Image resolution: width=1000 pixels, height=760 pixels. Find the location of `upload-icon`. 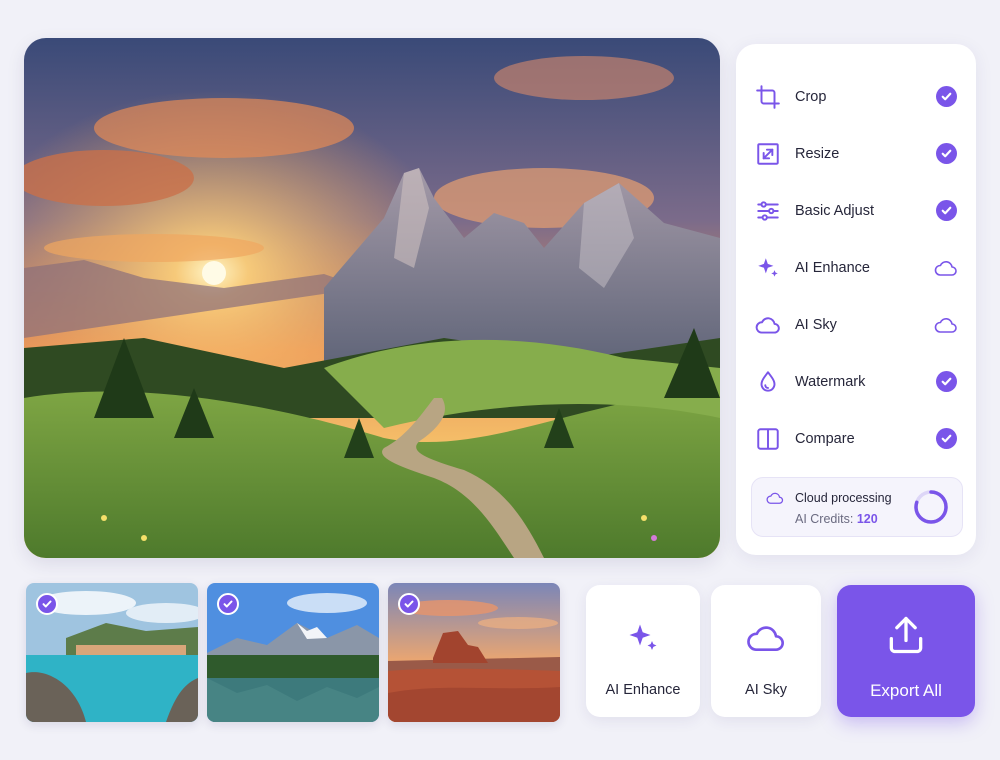

upload-icon is located at coordinates (906, 635).